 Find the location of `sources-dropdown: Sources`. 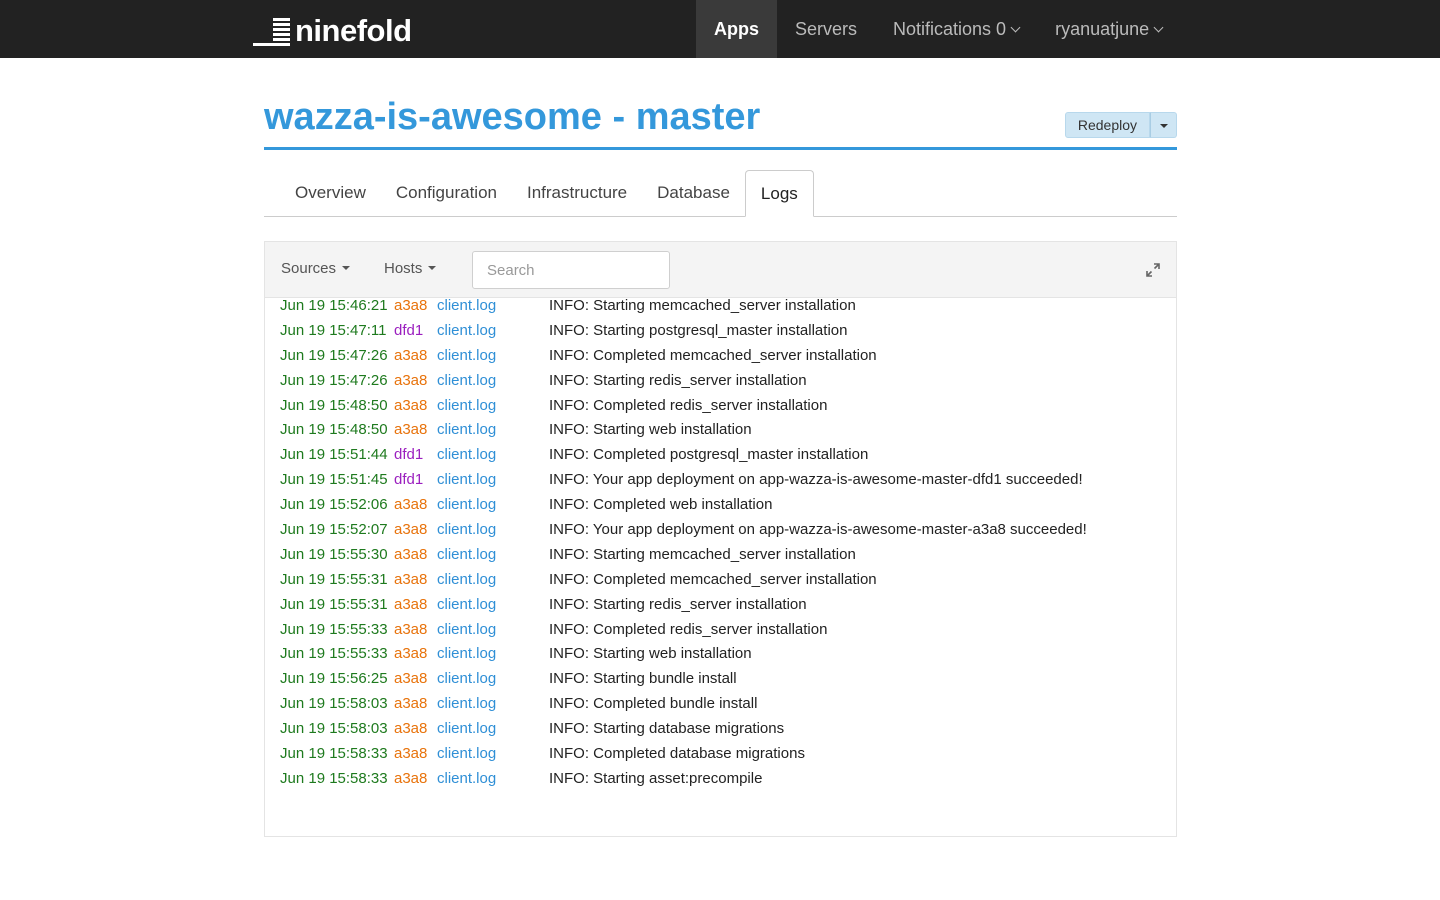

sources-dropdown: Sources is located at coordinates (316, 268).